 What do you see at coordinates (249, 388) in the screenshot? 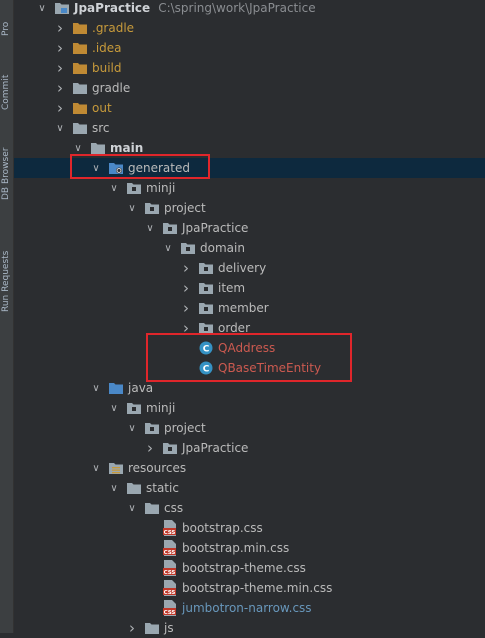
I see `tree-node: ∨ java` at bounding box center [249, 388].